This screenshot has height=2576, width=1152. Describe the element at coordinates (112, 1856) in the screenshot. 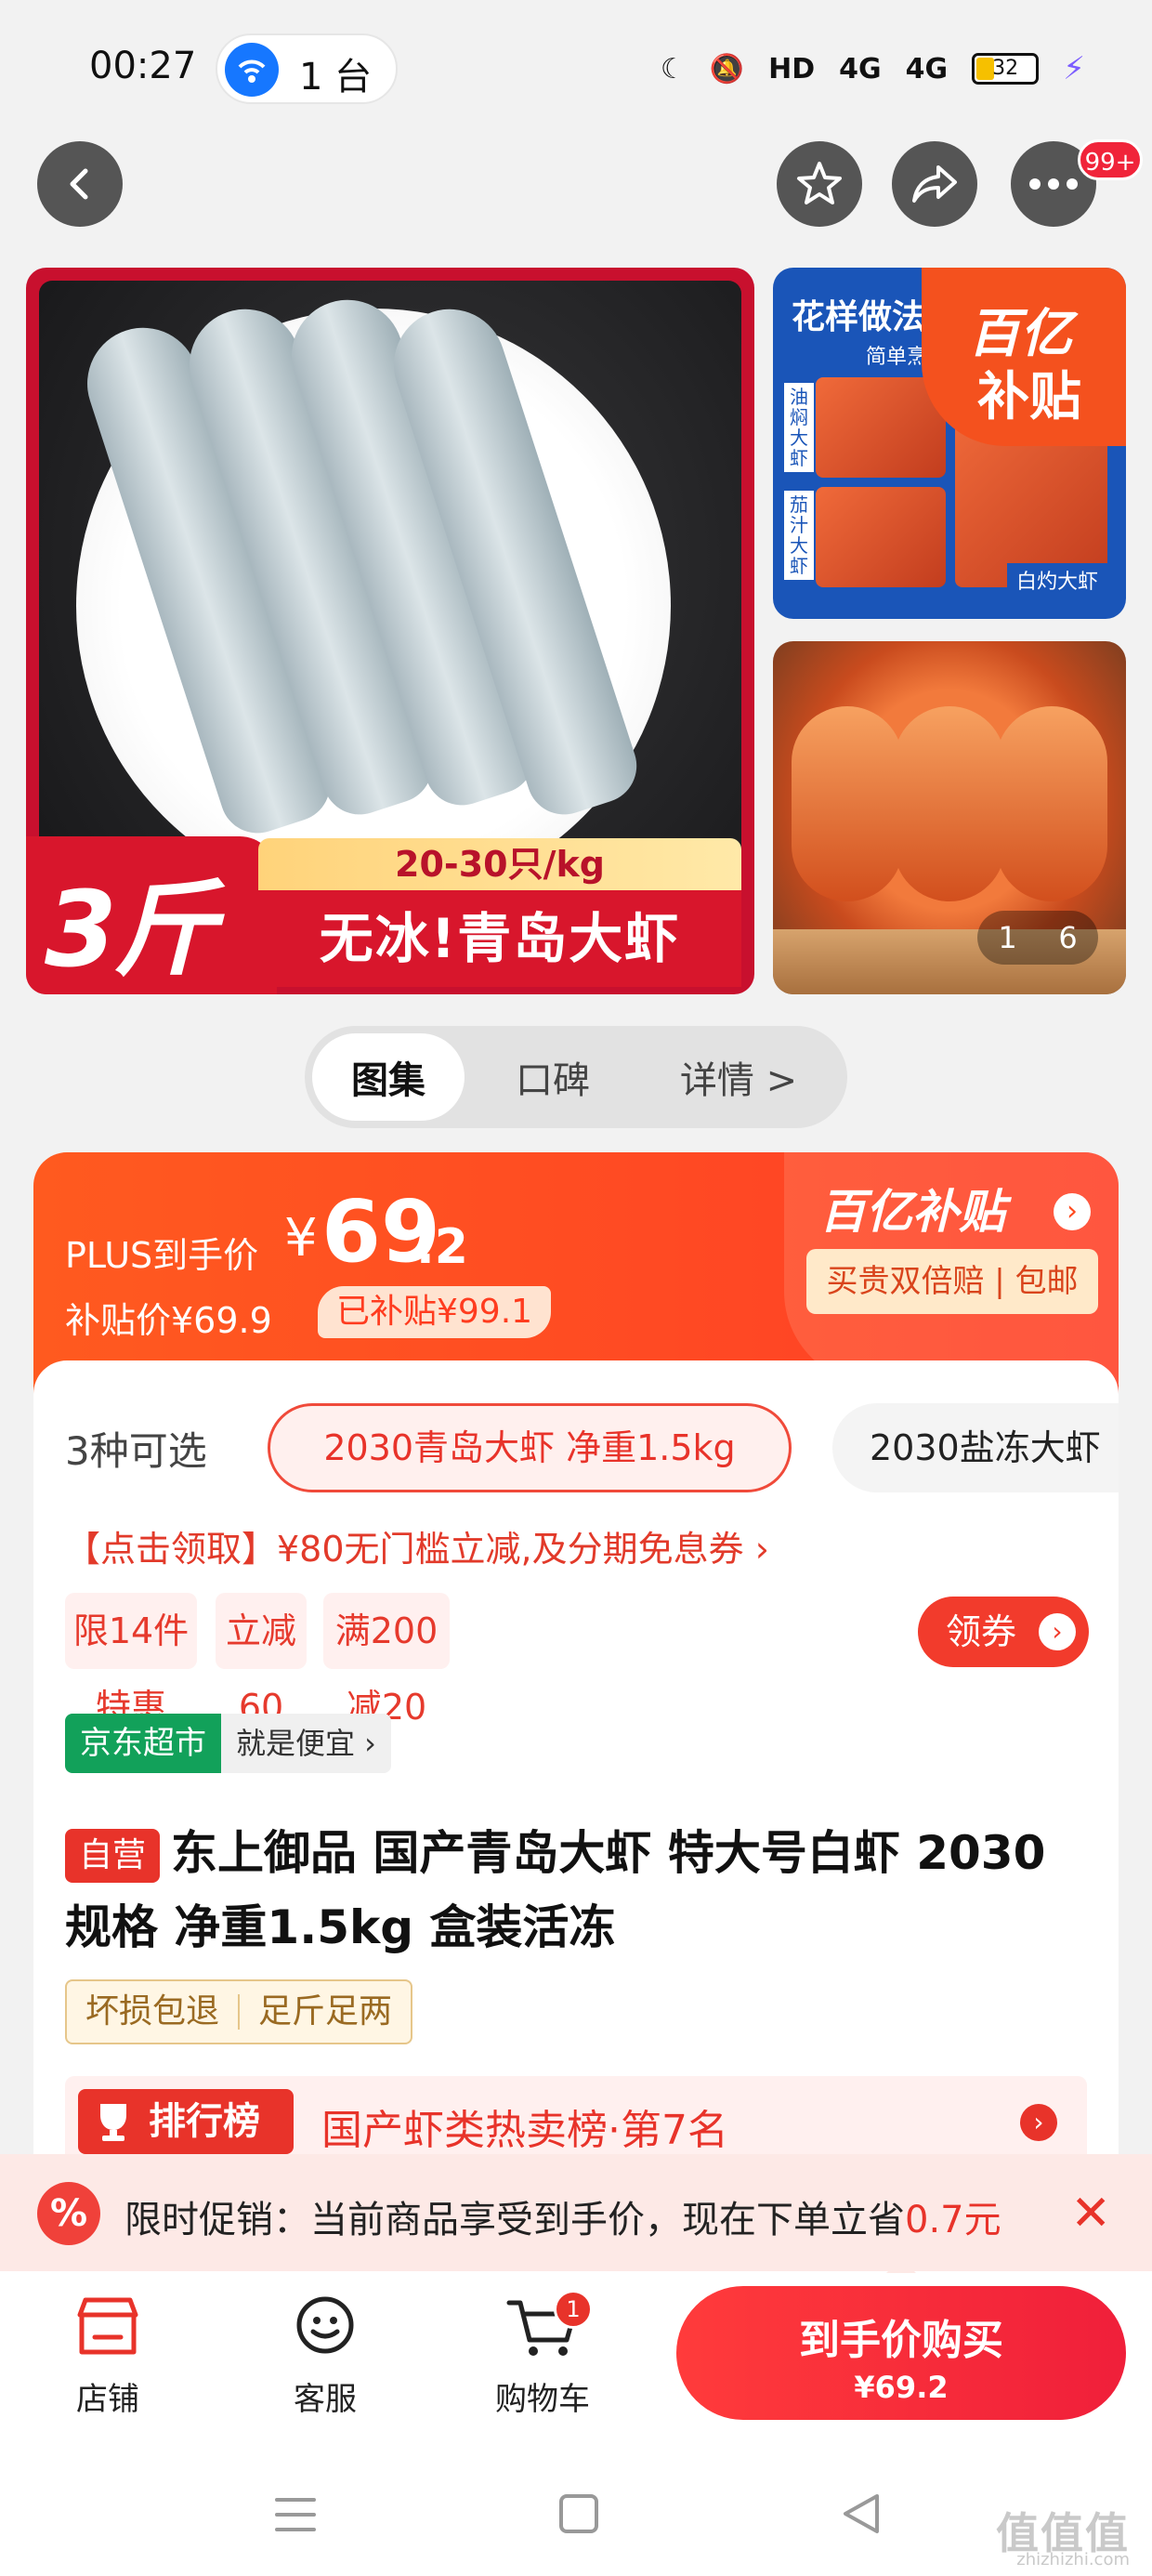

I see `self-operated-badge: 自营` at that location.